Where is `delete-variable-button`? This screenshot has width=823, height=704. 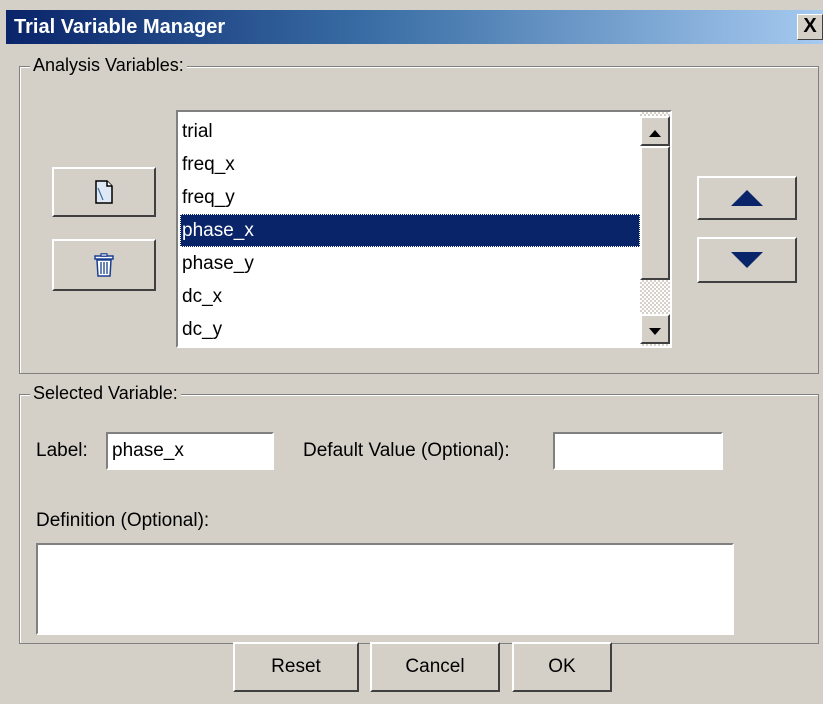 delete-variable-button is located at coordinates (104, 265).